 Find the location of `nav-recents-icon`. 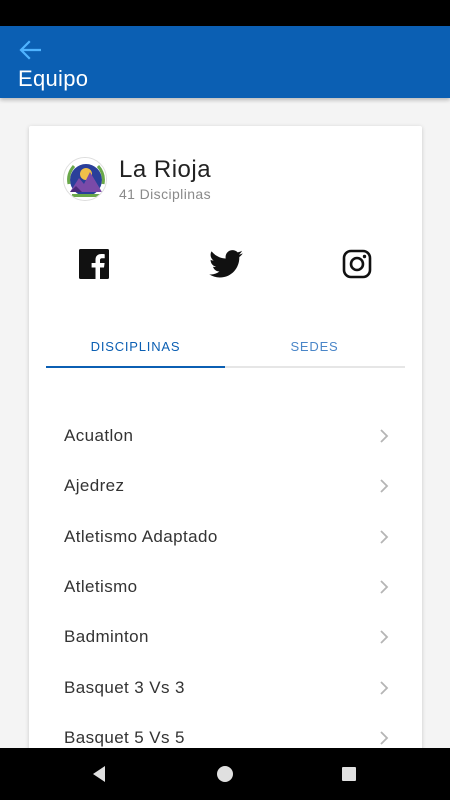

nav-recents-icon is located at coordinates (349, 774).